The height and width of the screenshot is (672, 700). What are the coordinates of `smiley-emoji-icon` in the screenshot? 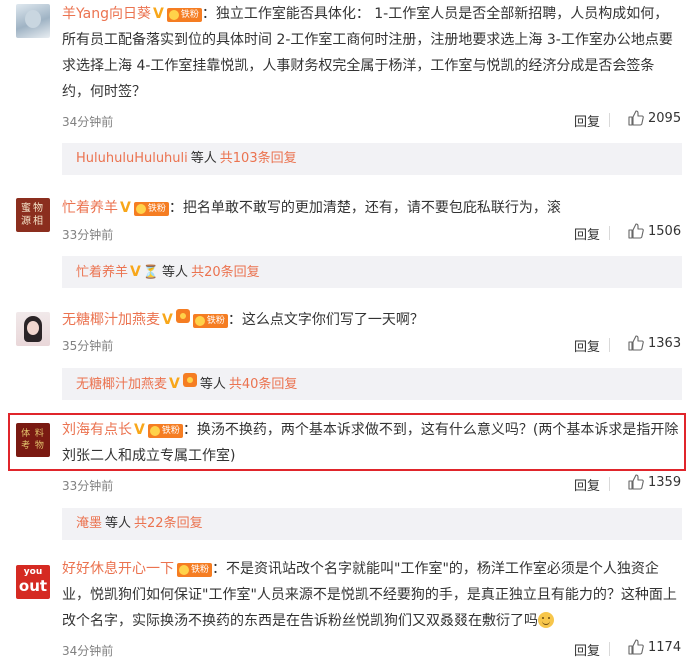 It's located at (546, 620).